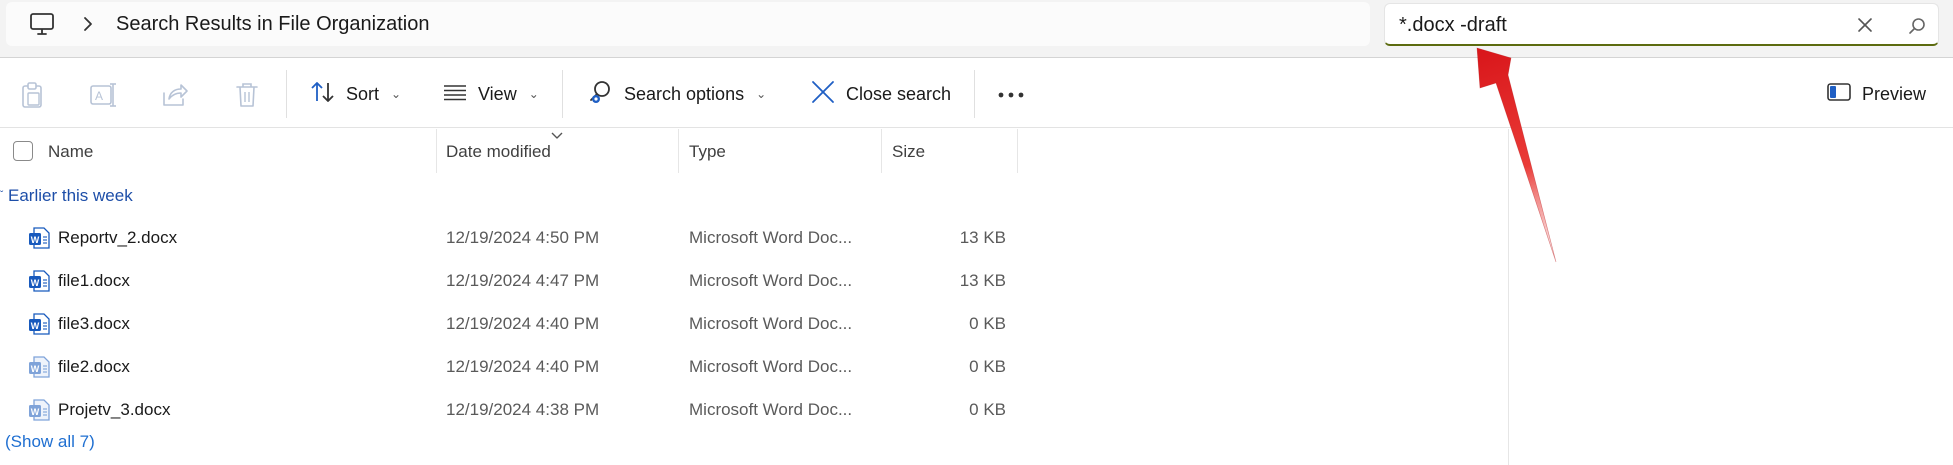 The width and height of the screenshot is (1953, 465). What do you see at coordinates (23, 151) in the screenshot?
I see `select-all-checkbox` at bounding box center [23, 151].